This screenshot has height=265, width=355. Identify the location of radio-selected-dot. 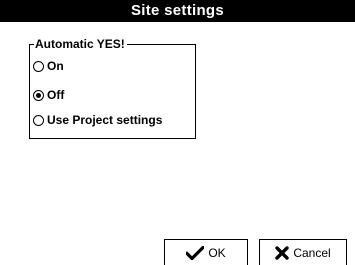
(38, 95).